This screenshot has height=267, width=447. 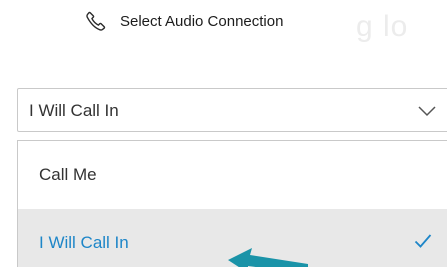 I want to click on option-label: I Will Call In, so click(x=84, y=242).